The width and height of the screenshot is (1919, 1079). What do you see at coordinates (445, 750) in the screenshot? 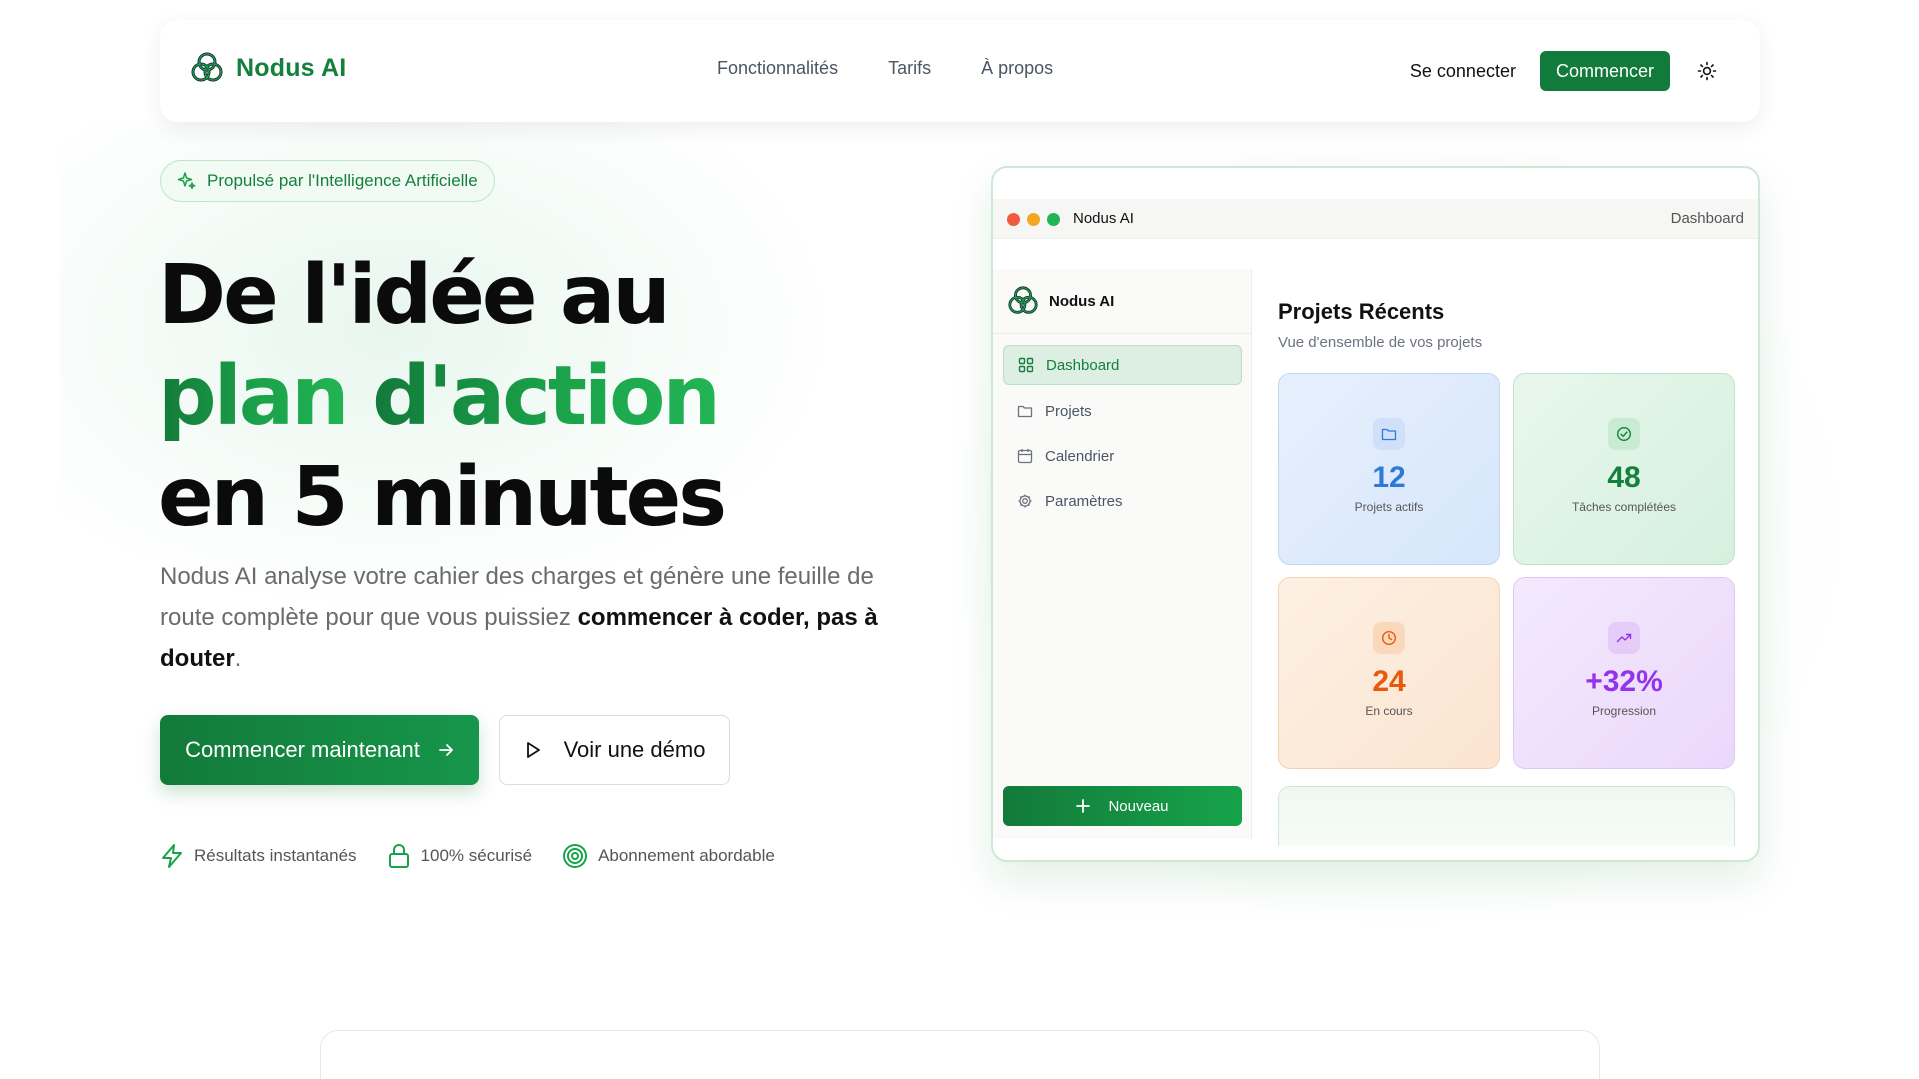
I see `arrow-right-icon` at bounding box center [445, 750].